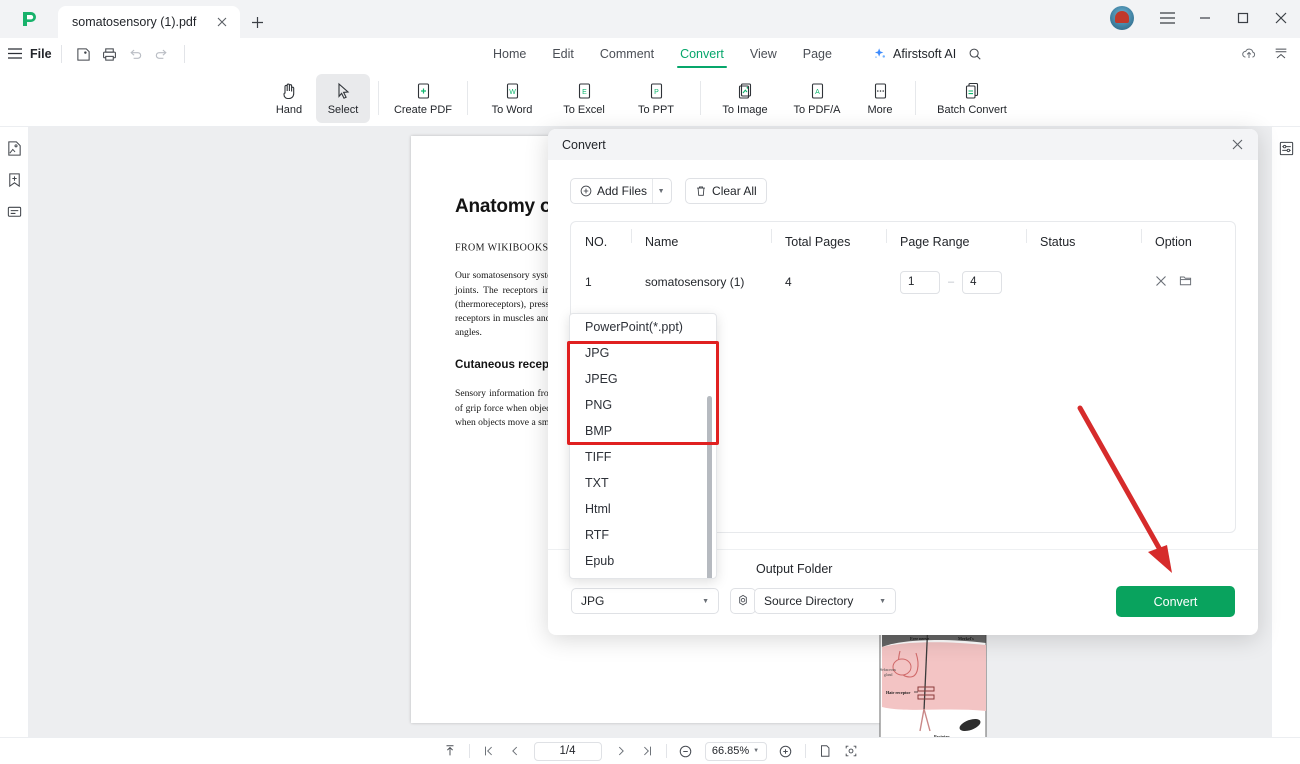 The image size is (1300, 764). What do you see at coordinates (509, 54) in the screenshot?
I see `tab-home: Home` at bounding box center [509, 54].